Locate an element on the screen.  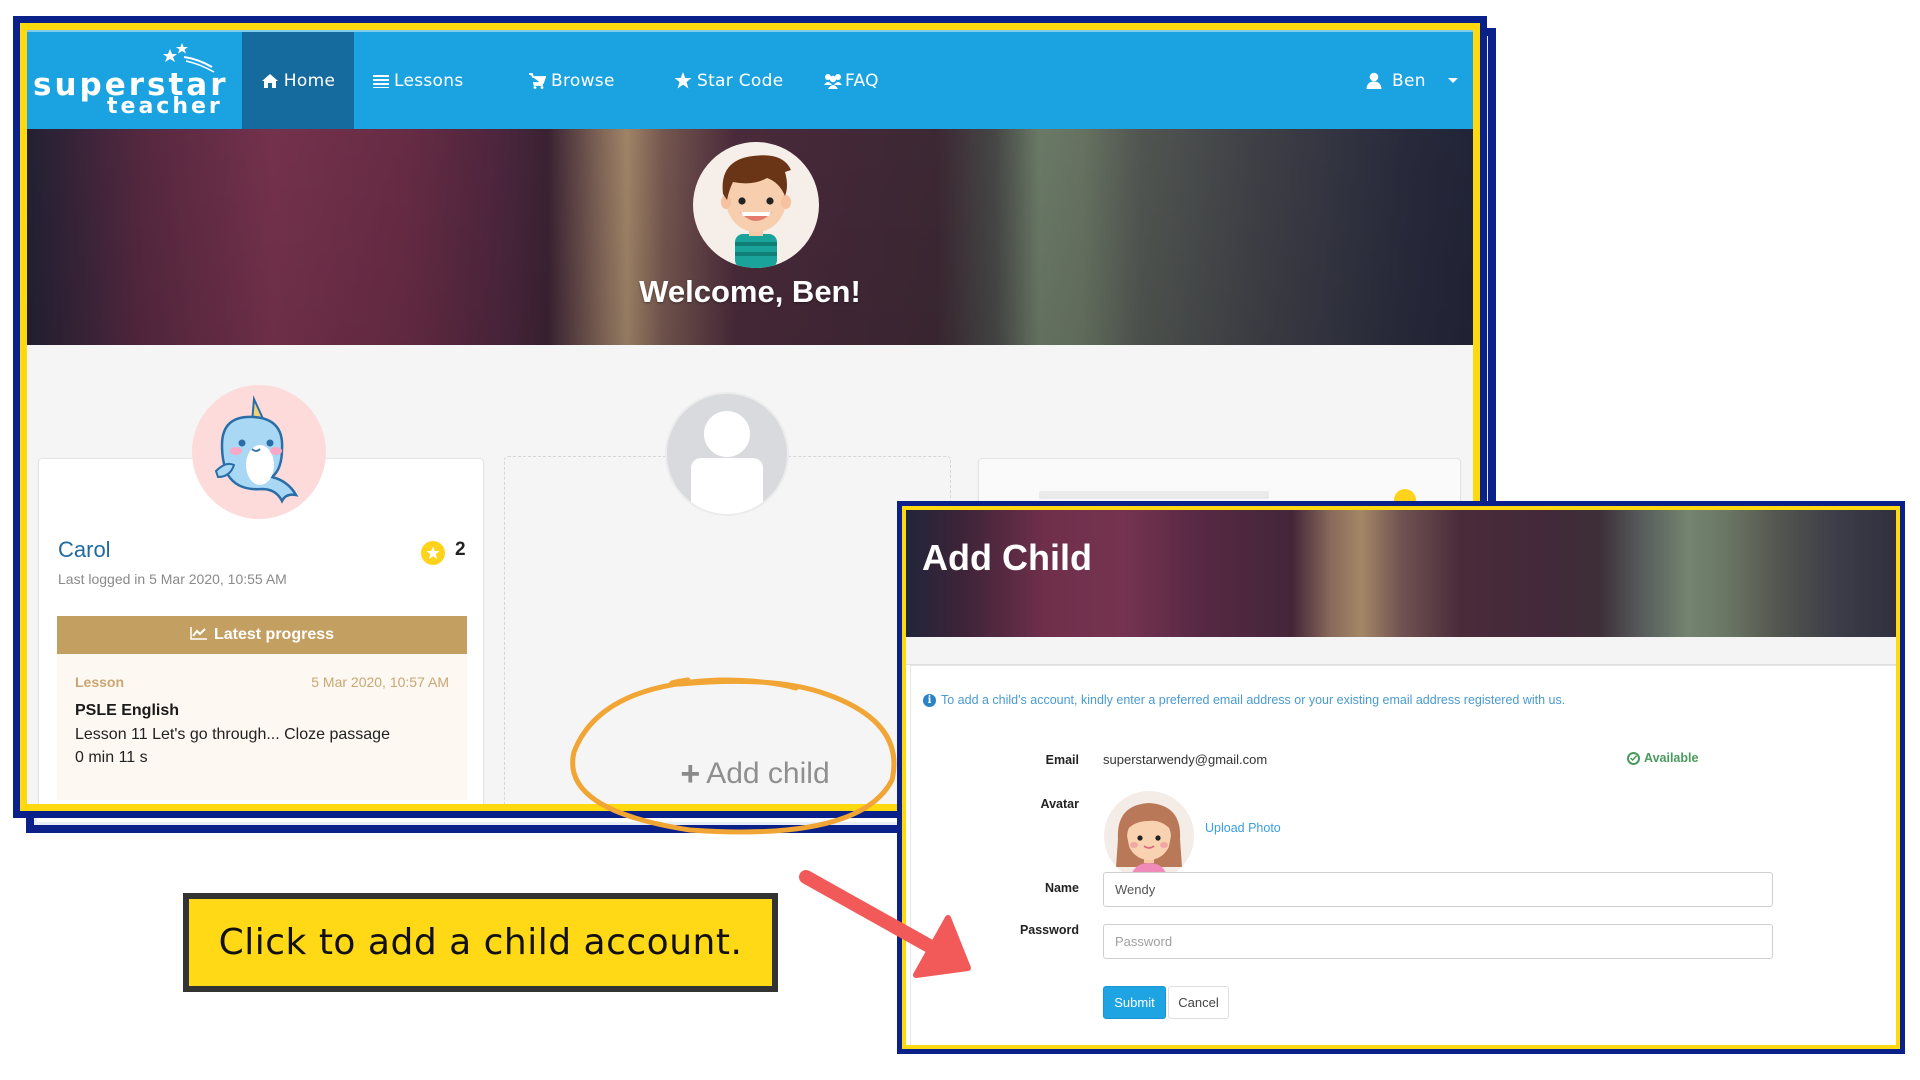
email-status-label: Available is located at coordinates (1671, 758).